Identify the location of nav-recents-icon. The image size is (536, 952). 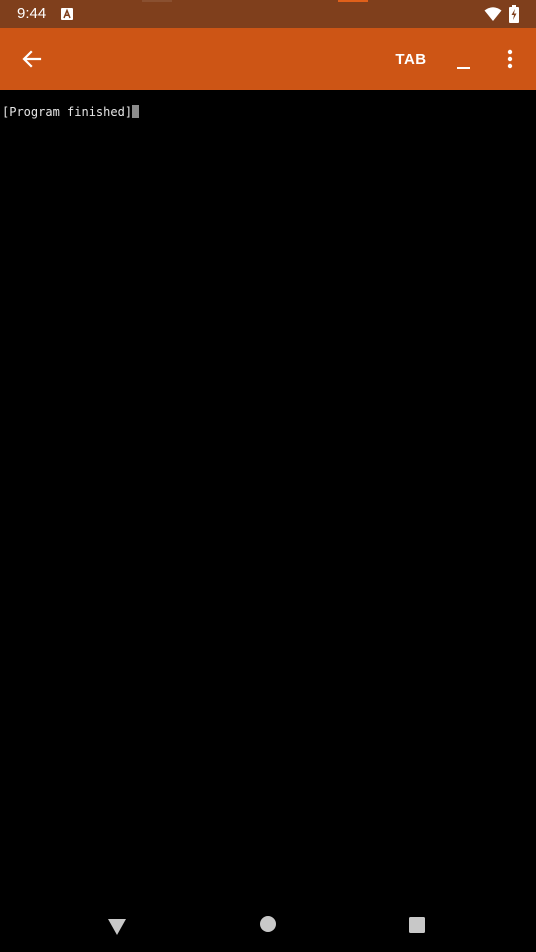
(417, 925).